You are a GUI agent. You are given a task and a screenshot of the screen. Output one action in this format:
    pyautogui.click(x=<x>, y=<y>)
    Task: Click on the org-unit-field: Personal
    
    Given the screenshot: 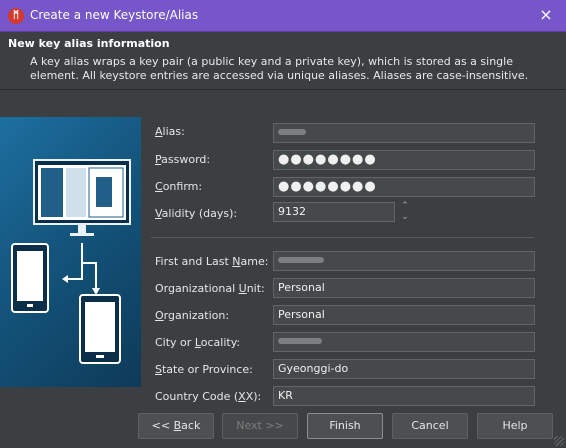 What is the action you would take?
    pyautogui.click(x=404, y=288)
    